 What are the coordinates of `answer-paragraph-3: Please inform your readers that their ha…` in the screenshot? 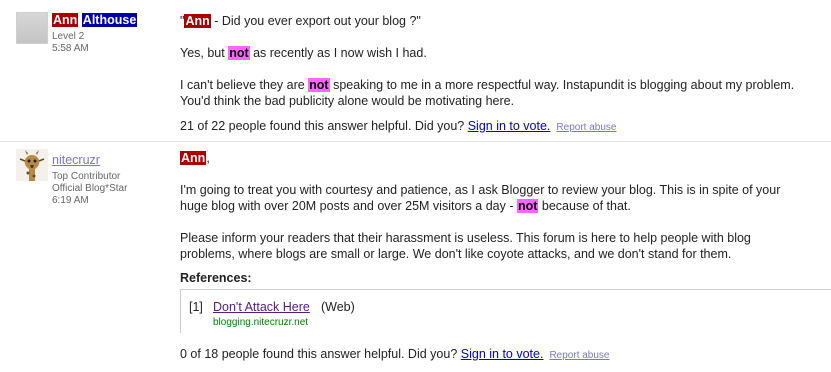 It's located at (465, 246).